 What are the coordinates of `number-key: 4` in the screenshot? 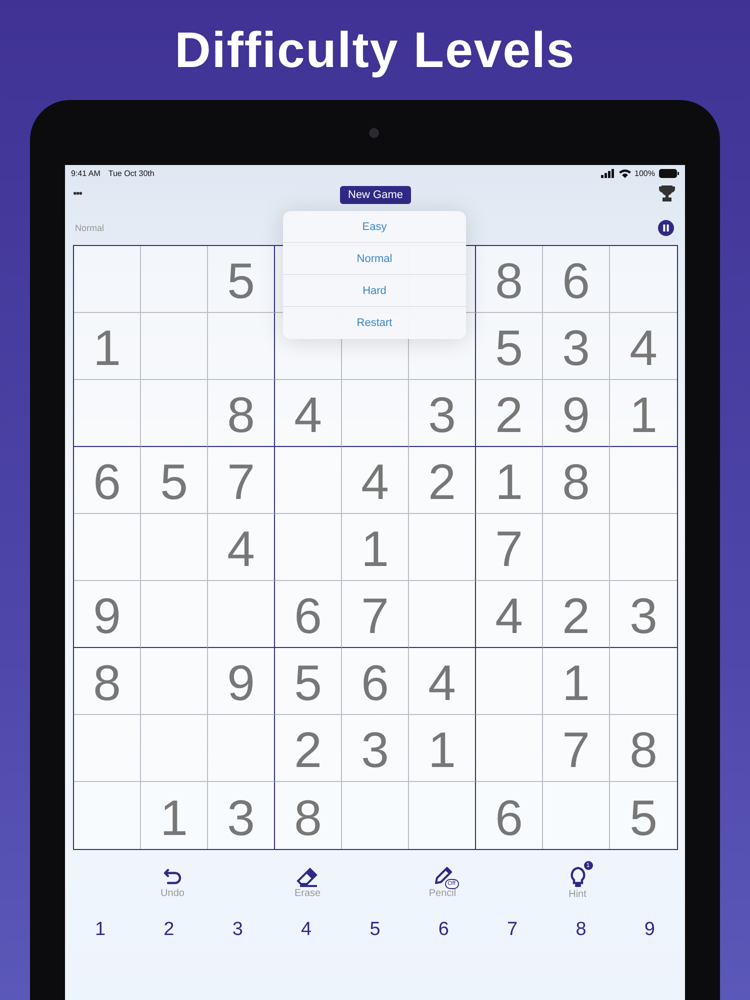 It's located at (306, 930).